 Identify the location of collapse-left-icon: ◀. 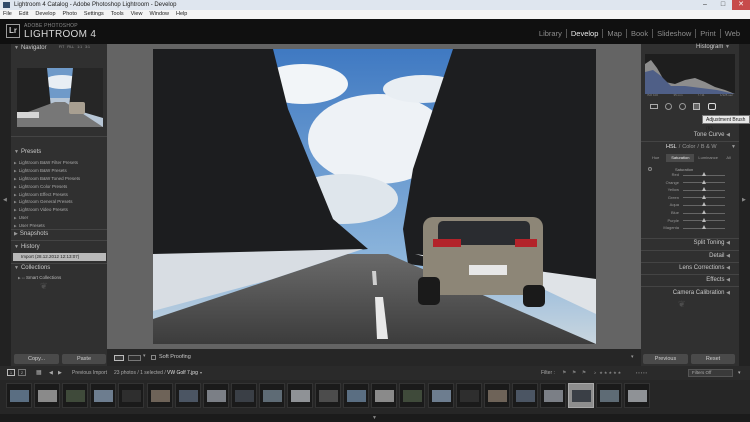
(5, 200).